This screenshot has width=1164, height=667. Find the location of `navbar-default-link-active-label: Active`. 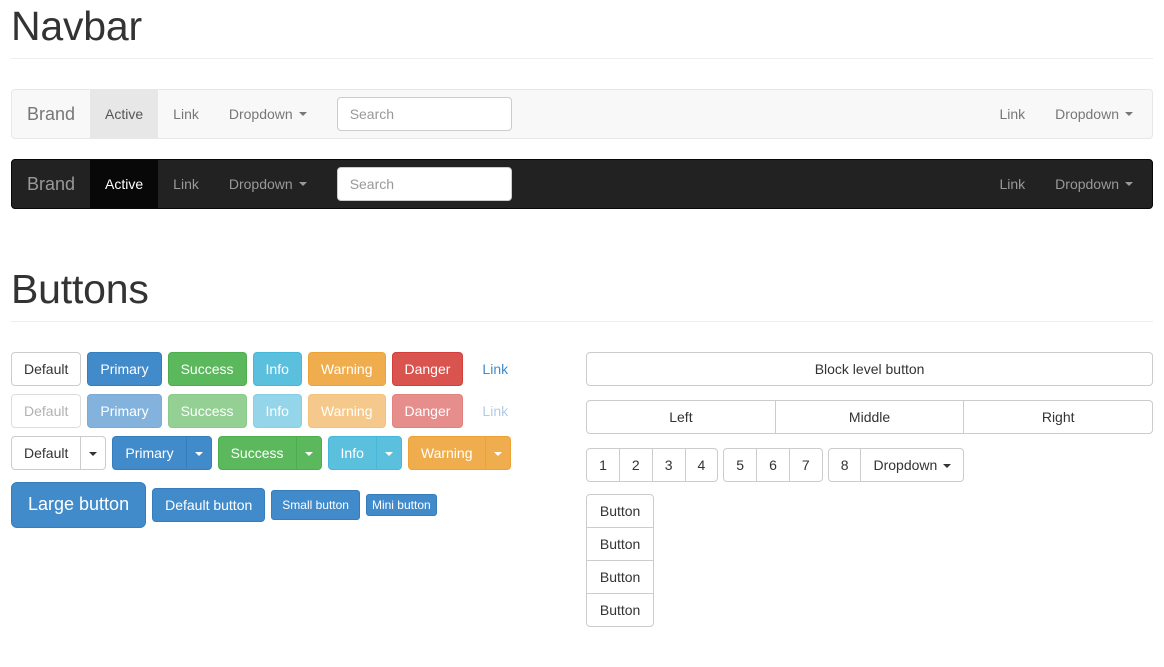

navbar-default-link-active-label: Active is located at coordinates (124, 114).